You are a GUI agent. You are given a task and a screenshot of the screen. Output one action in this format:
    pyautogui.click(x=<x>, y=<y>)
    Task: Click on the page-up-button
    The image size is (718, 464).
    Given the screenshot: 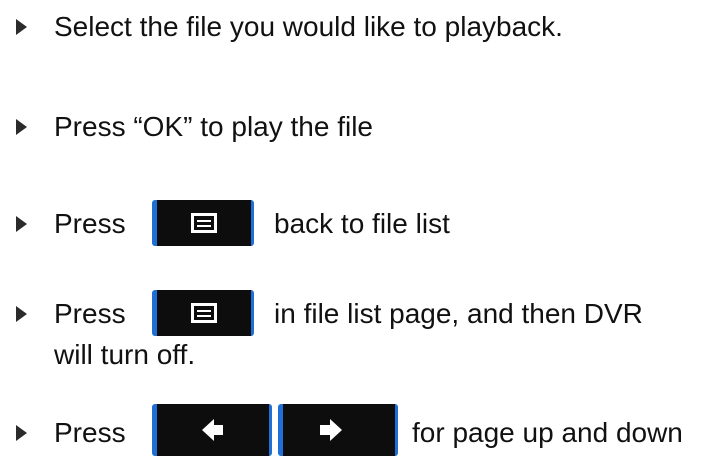 What is the action you would take?
    pyautogui.click(x=212, y=430)
    